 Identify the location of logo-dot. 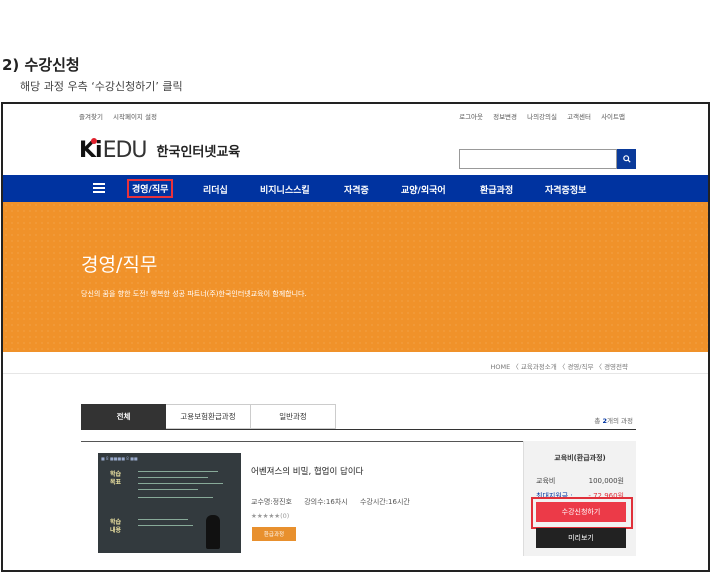
(94, 140).